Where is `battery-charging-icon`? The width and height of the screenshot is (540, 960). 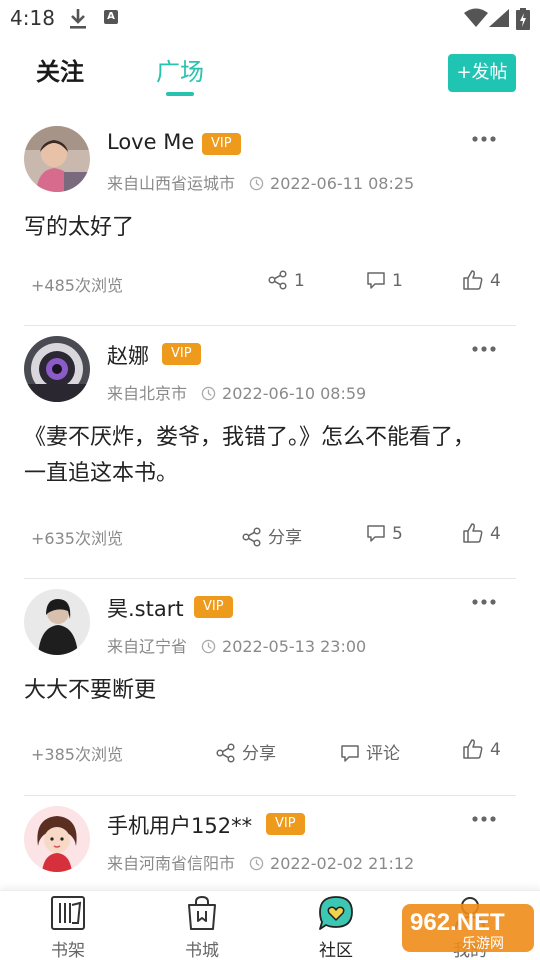 battery-charging-icon is located at coordinates (523, 19).